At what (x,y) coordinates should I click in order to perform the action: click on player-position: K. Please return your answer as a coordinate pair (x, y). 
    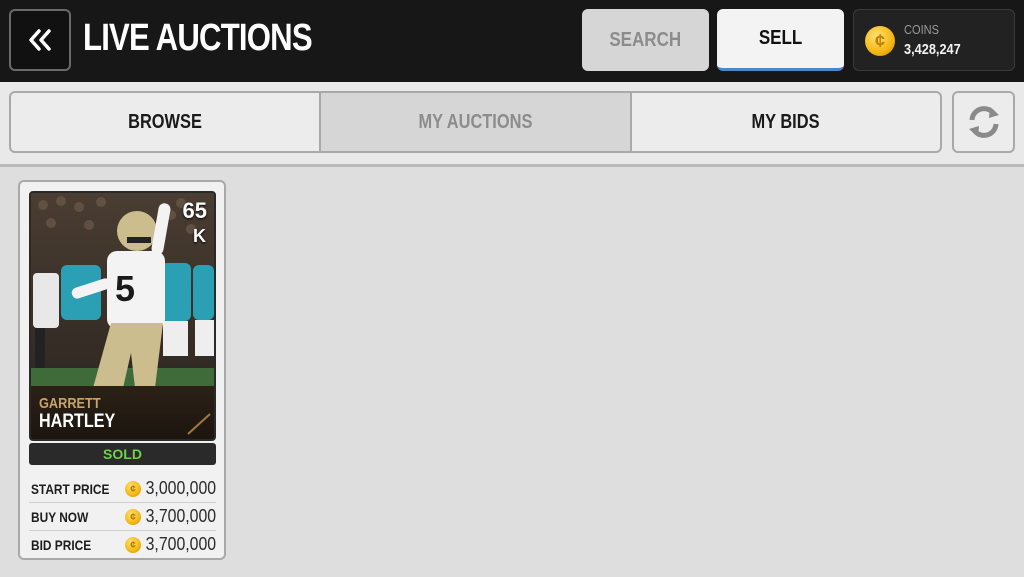
    Looking at the image, I should click on (199, 236).